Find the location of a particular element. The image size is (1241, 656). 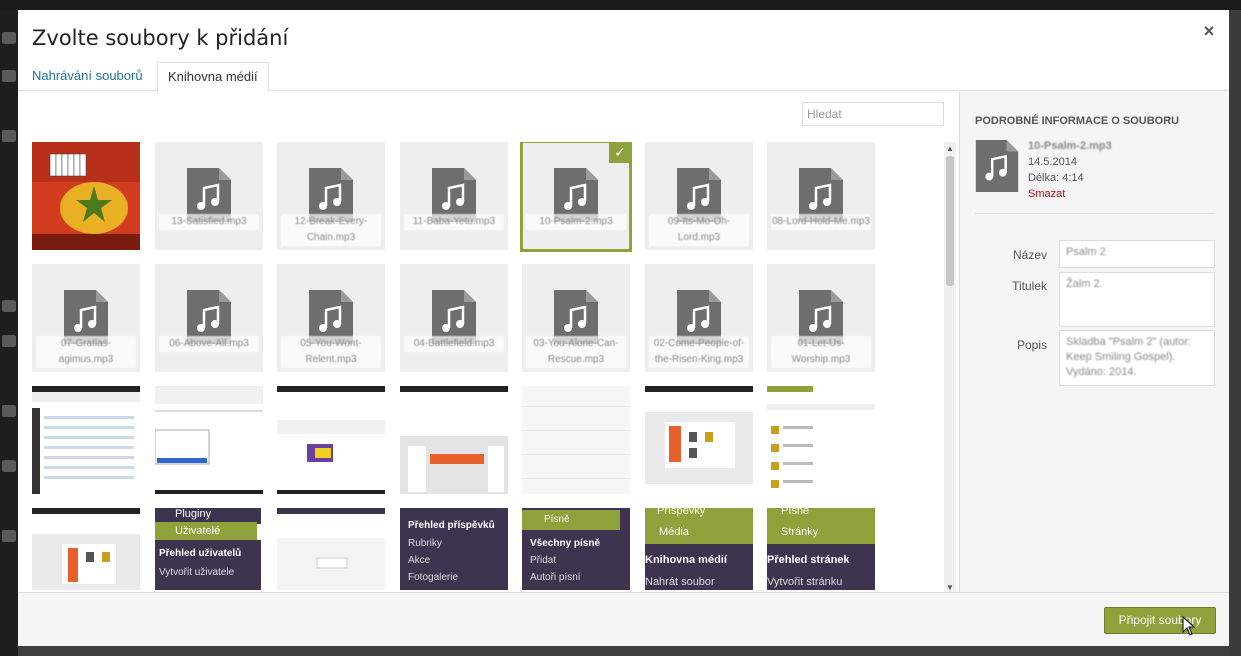

caption-label: Titulek is located at coordinates (1029, 286).